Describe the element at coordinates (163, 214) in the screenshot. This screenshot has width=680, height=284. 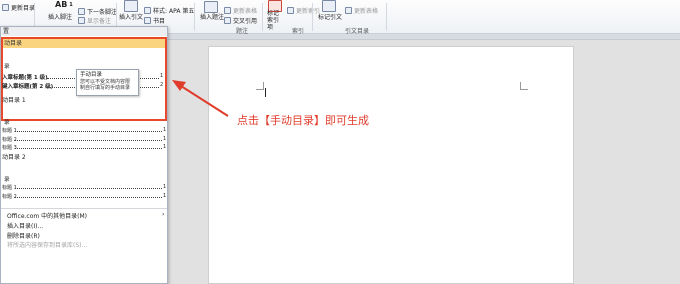
I see `submenu-arrow-icon: ›` at that location.